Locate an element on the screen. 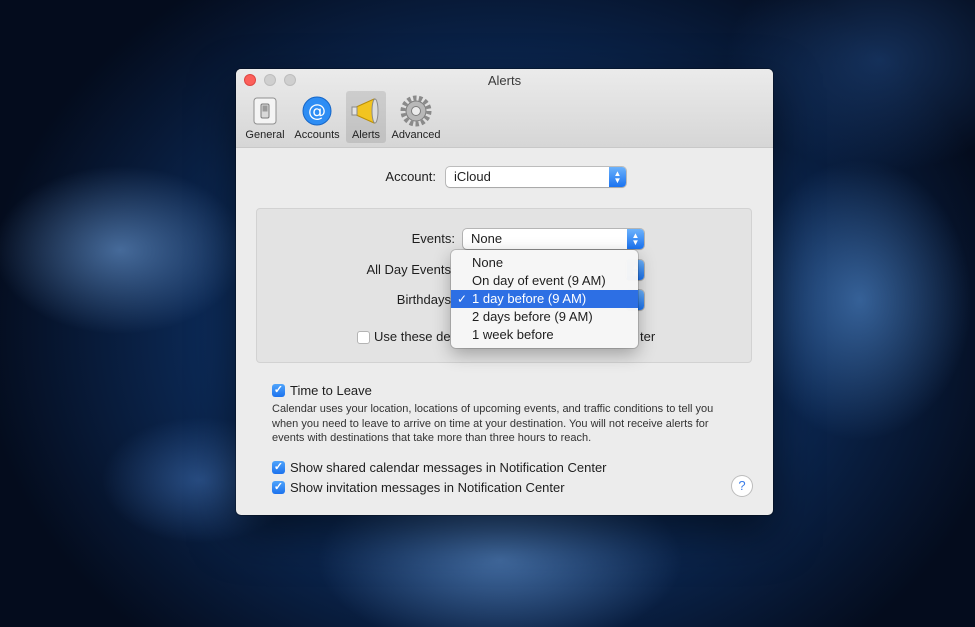 This screenshot has width=975, height=627. toolbar-advanced-label: Advanced is located at coordinates (416, 135).